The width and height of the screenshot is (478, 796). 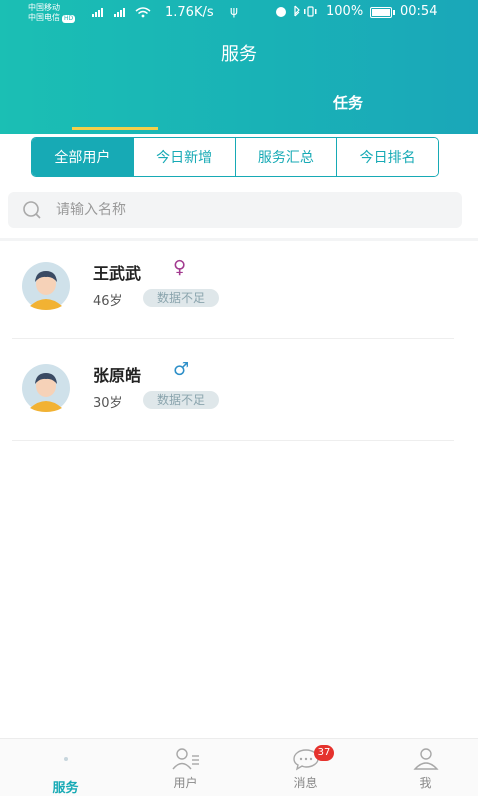 What do you see at coordinates (305, 767) in the screenshot?
I see `nav-messages: 37 消息` at bounding box center [305, 767].